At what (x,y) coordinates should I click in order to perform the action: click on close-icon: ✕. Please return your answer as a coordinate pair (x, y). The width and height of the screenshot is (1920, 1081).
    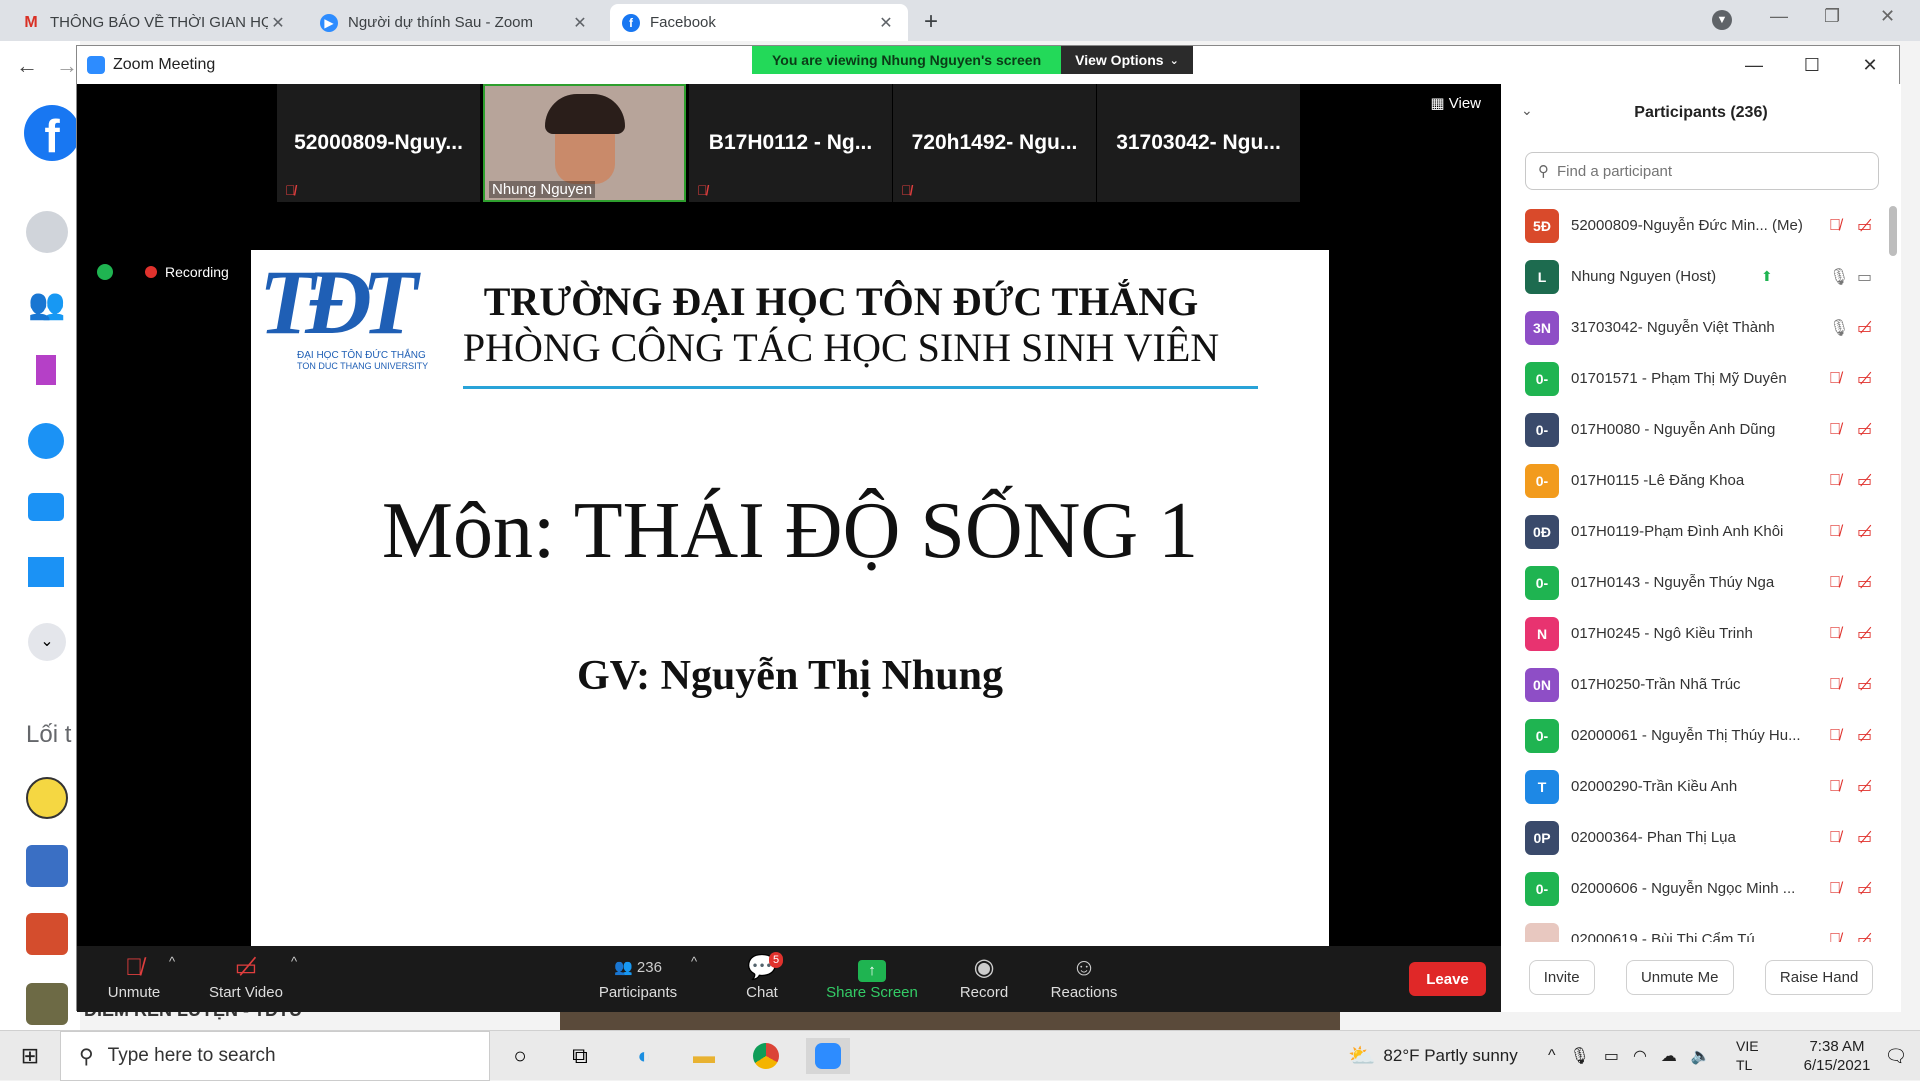
    Looking at the image, I should click on (1870, 65).